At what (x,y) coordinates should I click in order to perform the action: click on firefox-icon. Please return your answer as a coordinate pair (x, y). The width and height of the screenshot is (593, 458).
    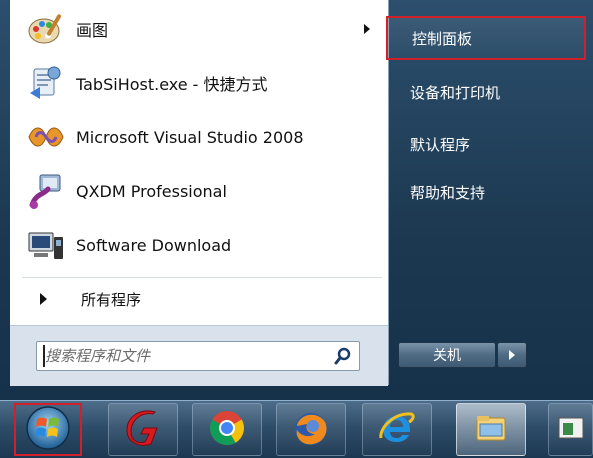
    Looking at the image, I should click on (311, 430).